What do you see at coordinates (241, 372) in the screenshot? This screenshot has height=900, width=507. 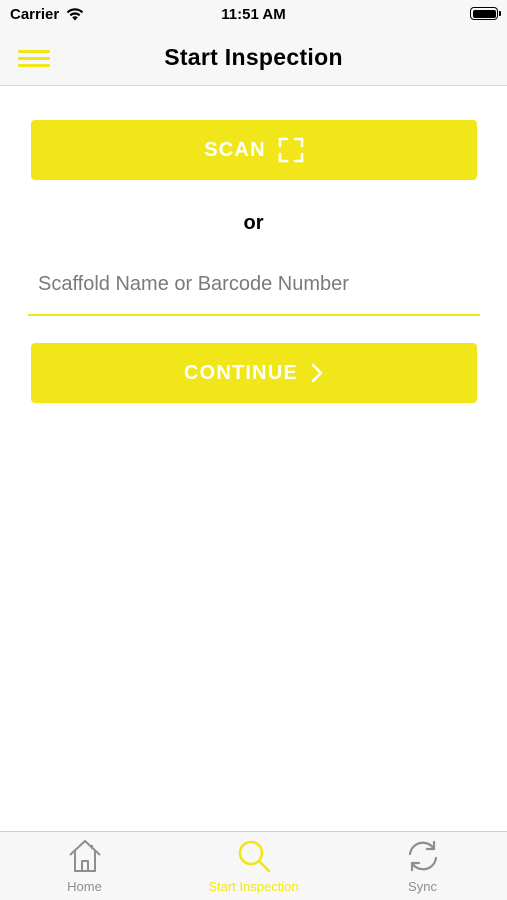 I see `continue-button-label: CONTINUE` at bounding box center [241, 372].